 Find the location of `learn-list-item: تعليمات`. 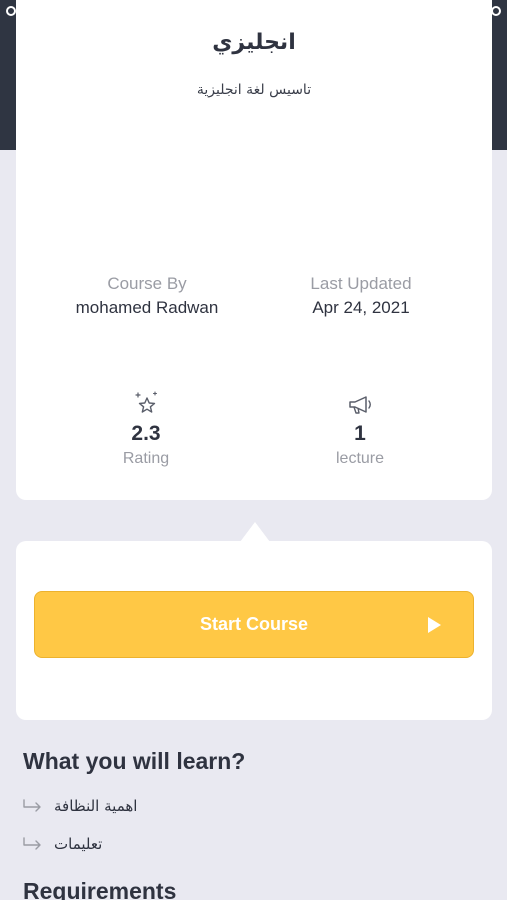

learn-list-item: تعليمات is located at coordinates (62, 844).